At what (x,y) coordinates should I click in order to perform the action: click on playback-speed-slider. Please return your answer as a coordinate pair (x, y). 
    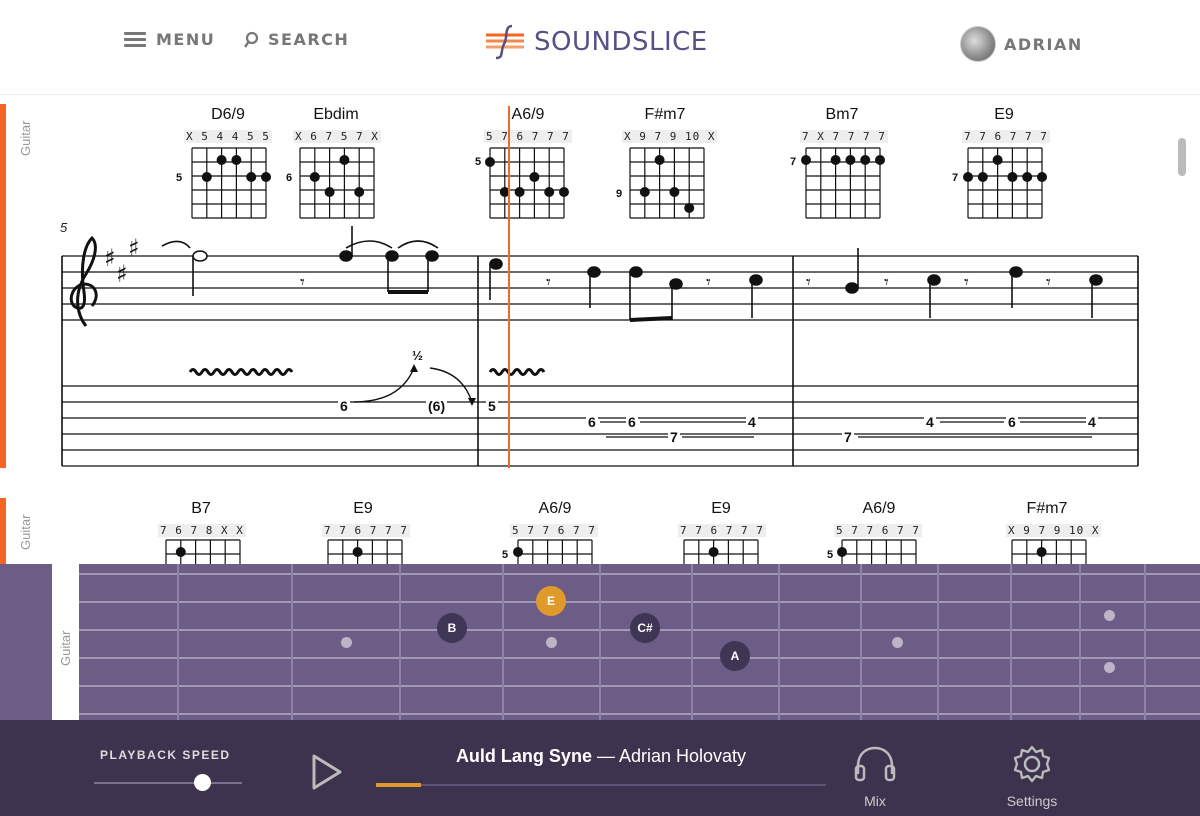
    Looking at the image, I should click on (168, 782).